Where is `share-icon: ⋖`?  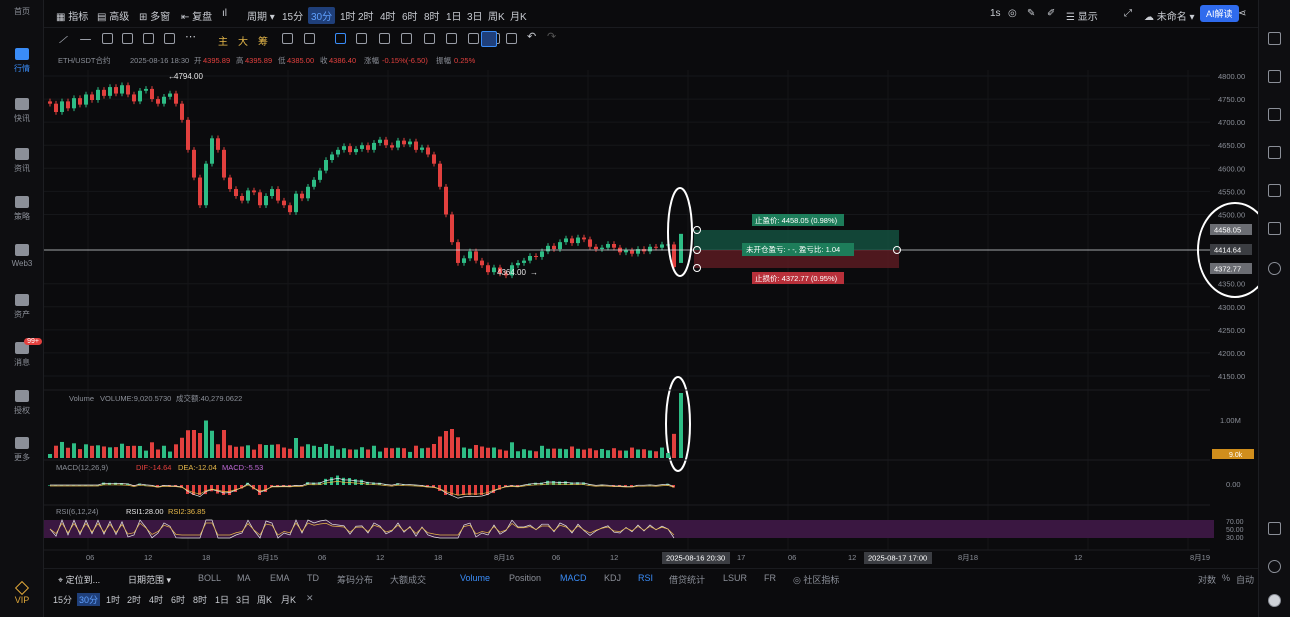 share-icon: ⋖ is located at coordinates (1242, 13).